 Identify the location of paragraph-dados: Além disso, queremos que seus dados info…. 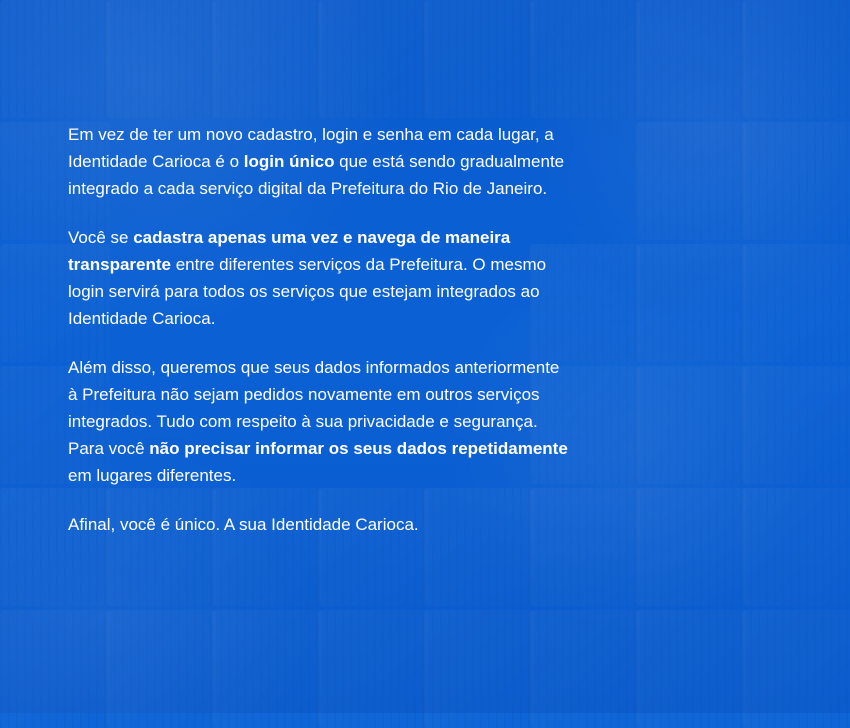
(318, 421).